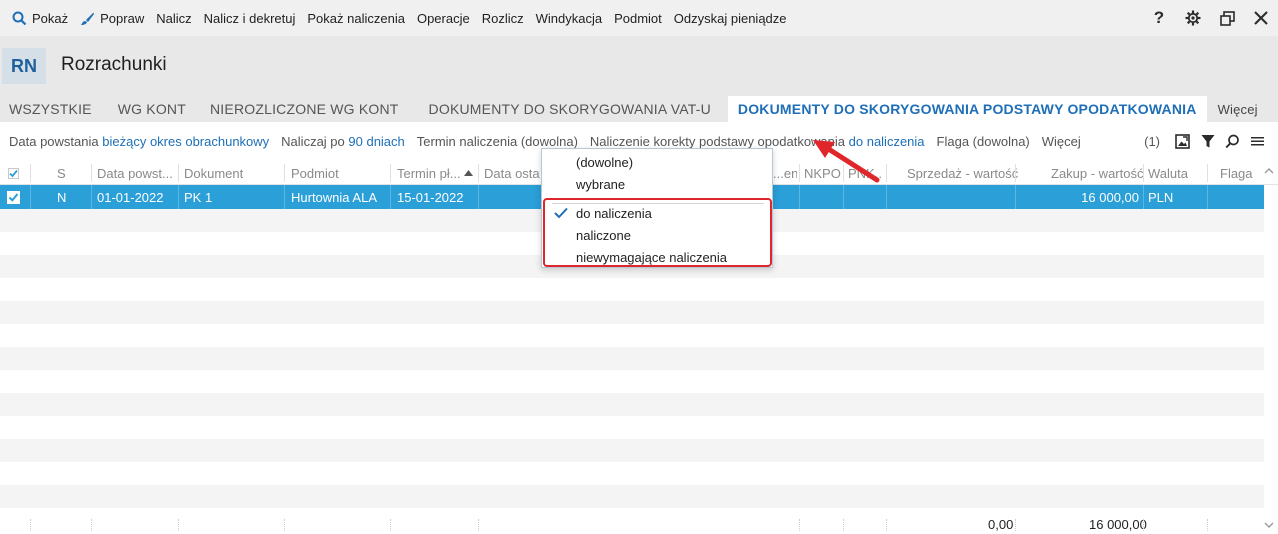 The width and height of the screenshot is (1278, 534). I want to click on filter-button, so click(1207, 141).